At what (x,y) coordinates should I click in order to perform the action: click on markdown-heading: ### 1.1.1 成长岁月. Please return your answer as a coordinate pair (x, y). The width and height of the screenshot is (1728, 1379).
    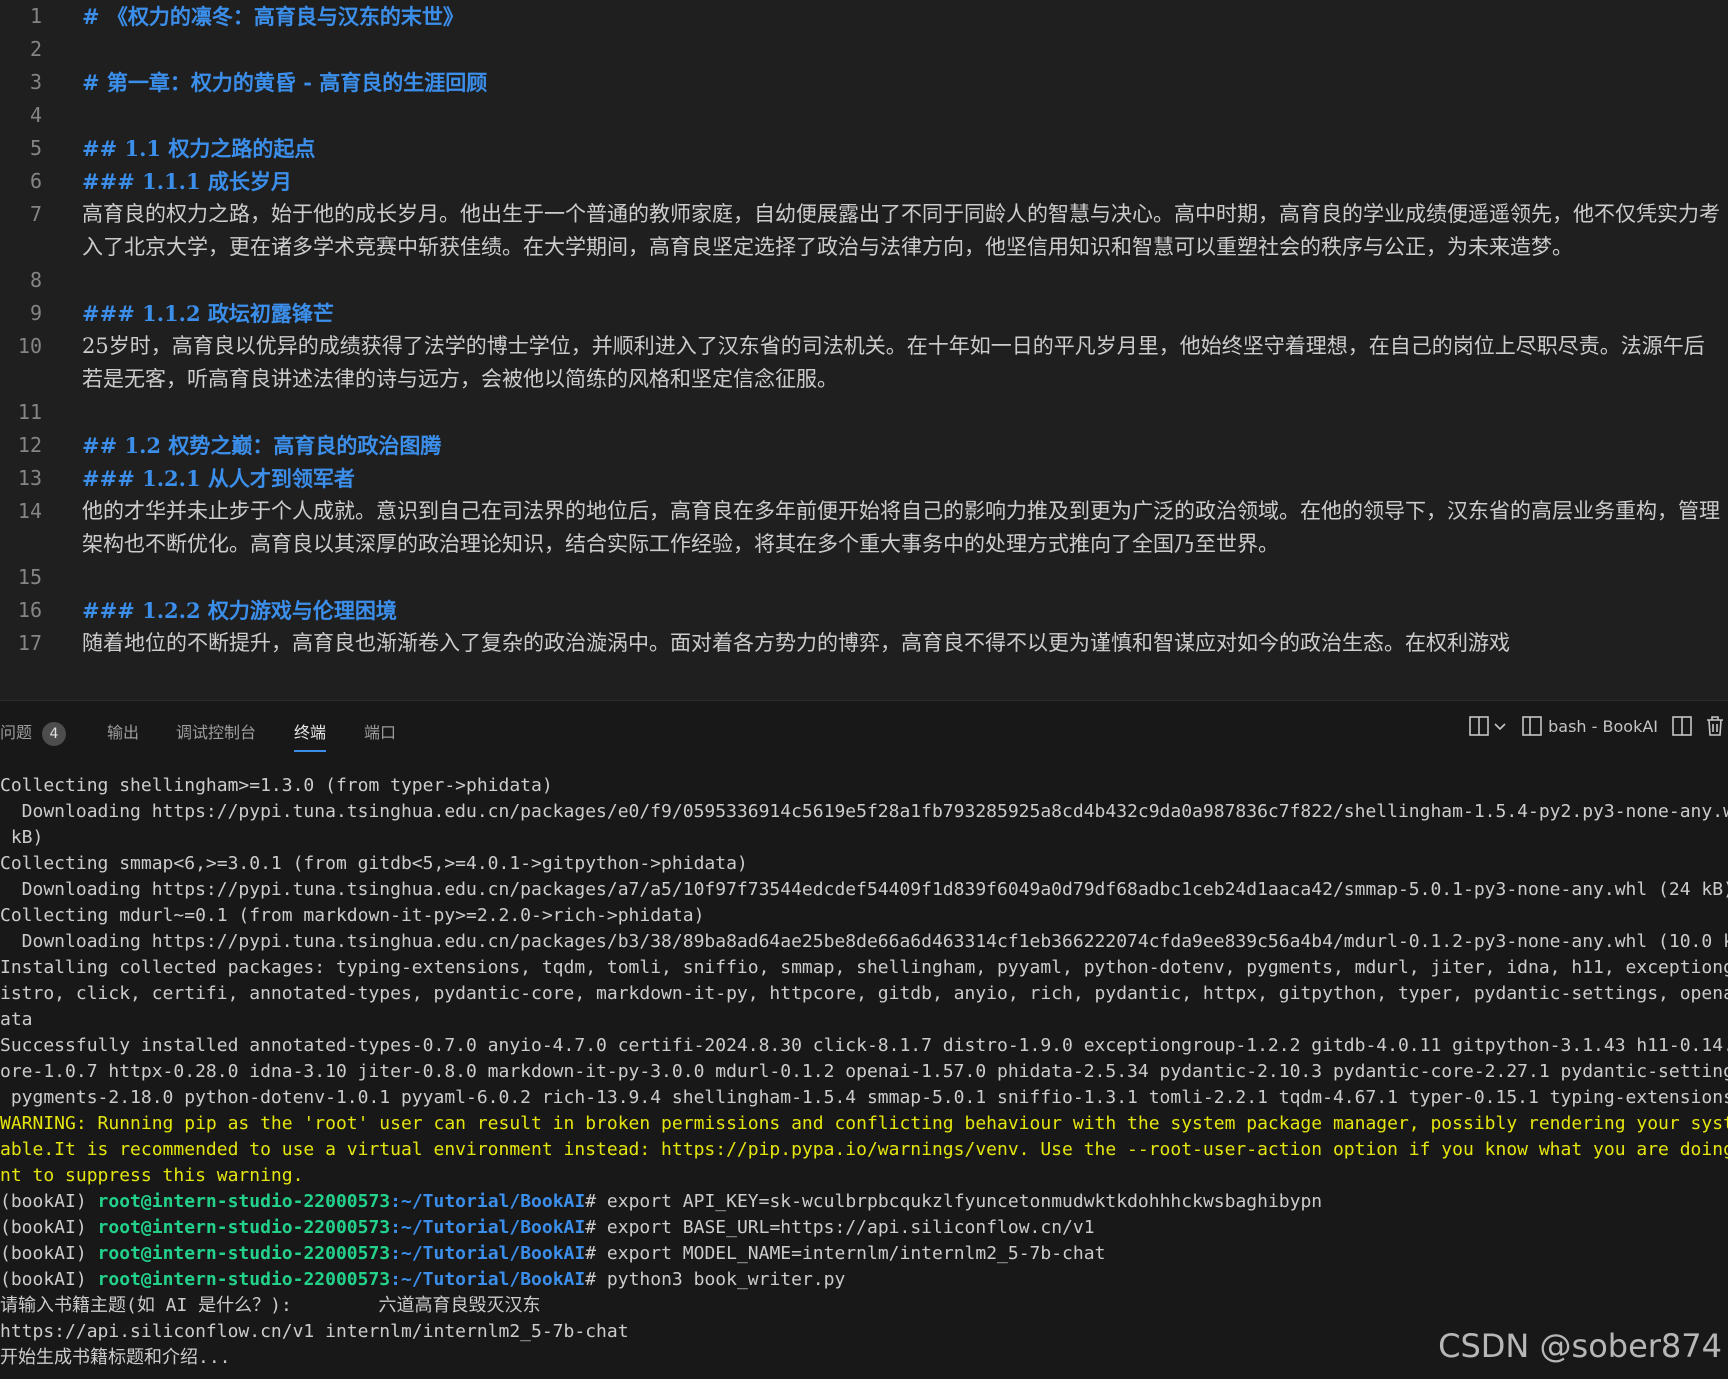
    Looking at the image, I should click on (187, 181).